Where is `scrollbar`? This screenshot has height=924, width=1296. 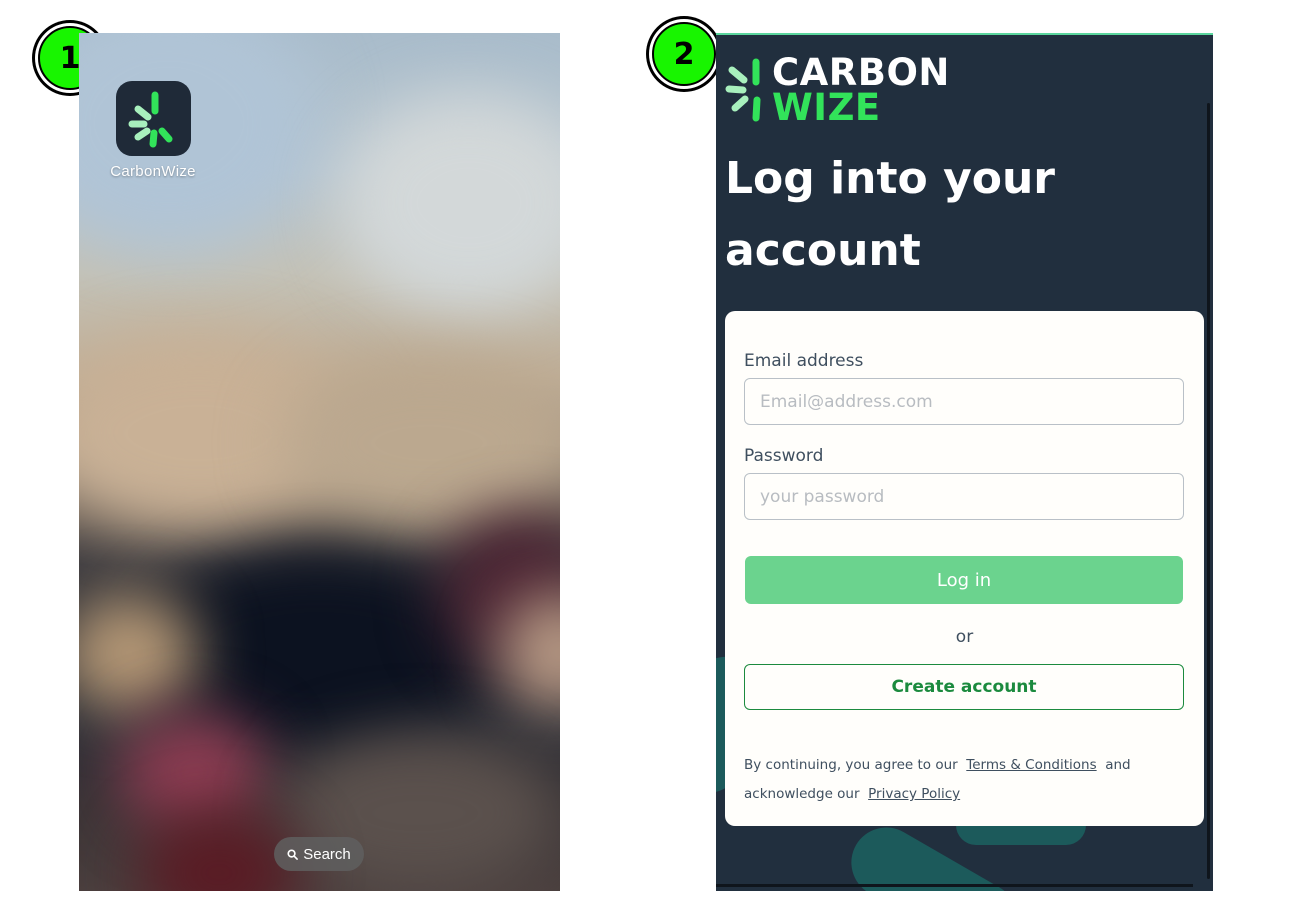
scrollbar is located at coordinates (1208, 491).